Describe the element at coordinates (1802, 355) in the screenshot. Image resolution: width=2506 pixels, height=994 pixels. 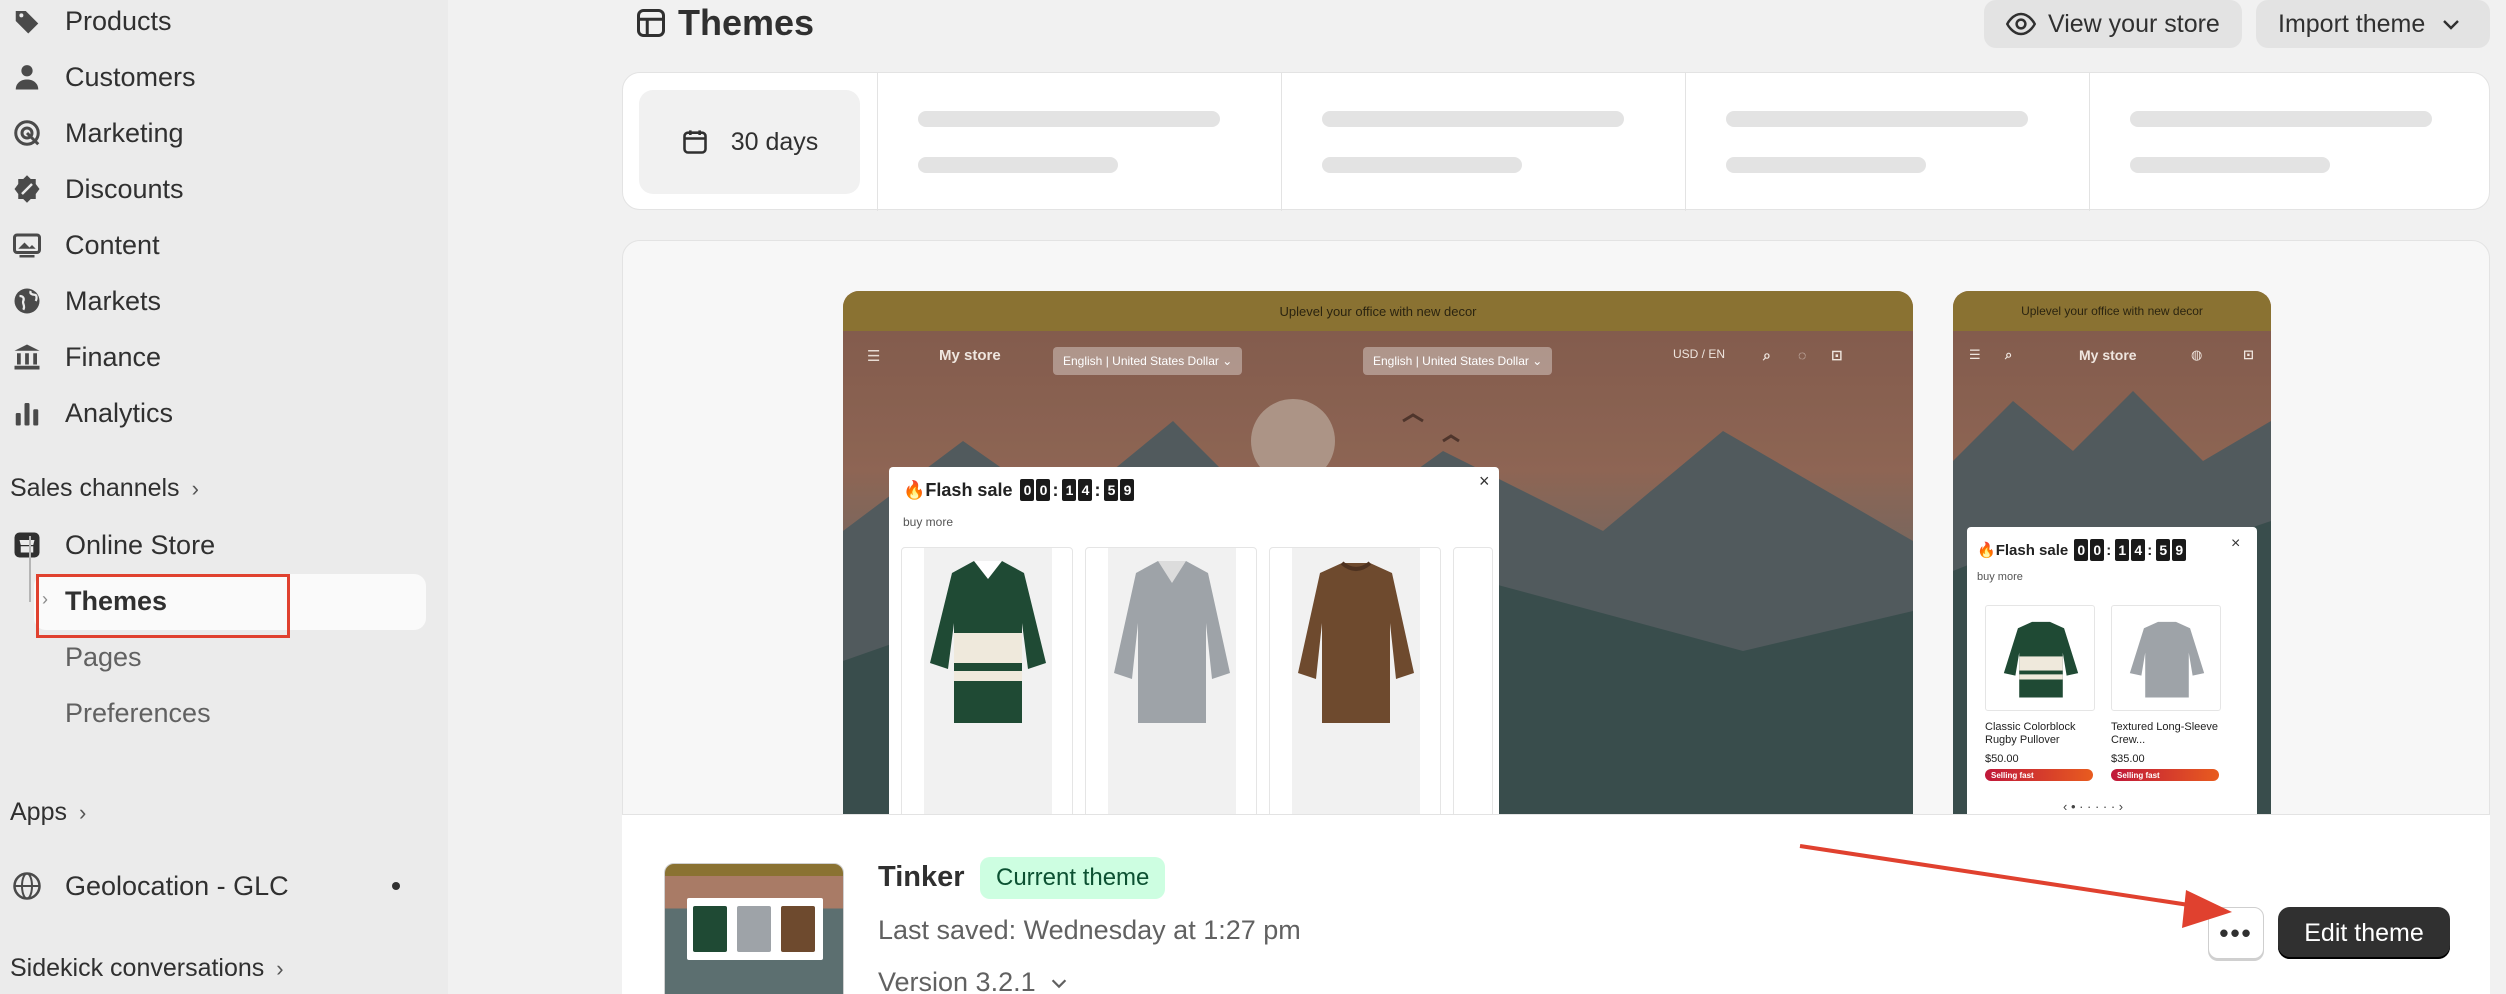
I see `account-icon: ◌` at that location.